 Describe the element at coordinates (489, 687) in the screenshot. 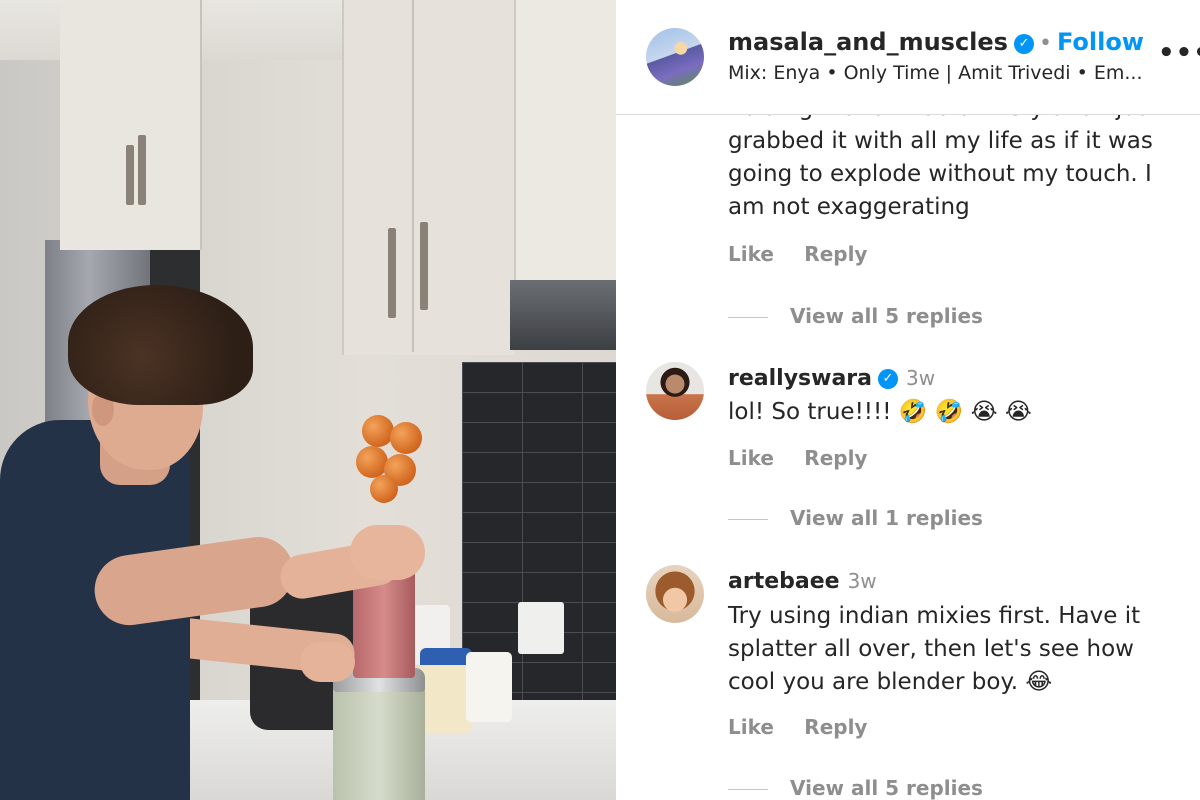

I see `jar` at that location.